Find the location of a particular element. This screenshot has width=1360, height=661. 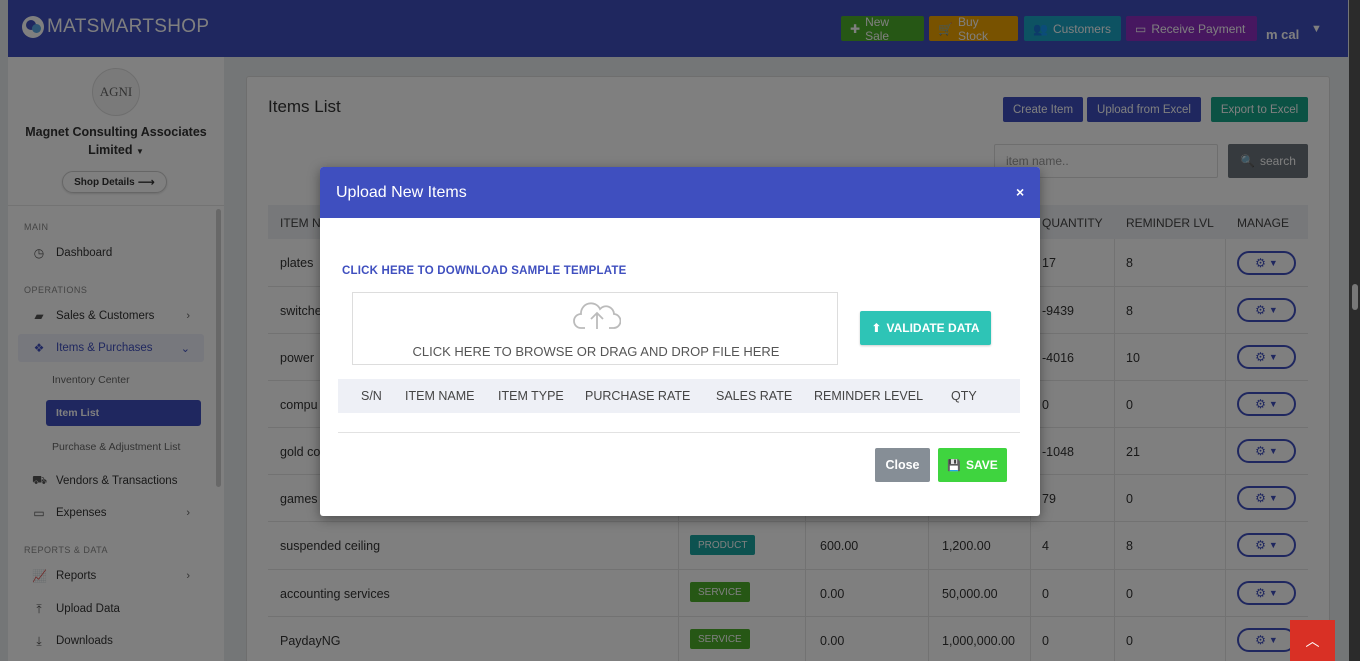

upload-icon: ⬆ is located at coordinates (876, 328).